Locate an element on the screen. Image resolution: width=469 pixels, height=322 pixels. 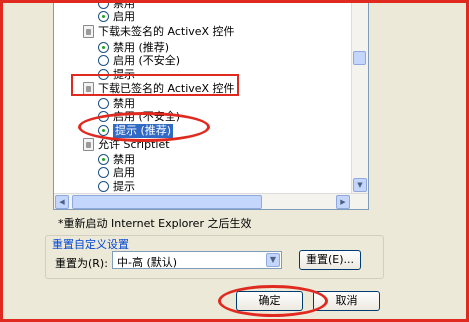
chevron-down-icon: ▼ is located at coordinates (273, 260).